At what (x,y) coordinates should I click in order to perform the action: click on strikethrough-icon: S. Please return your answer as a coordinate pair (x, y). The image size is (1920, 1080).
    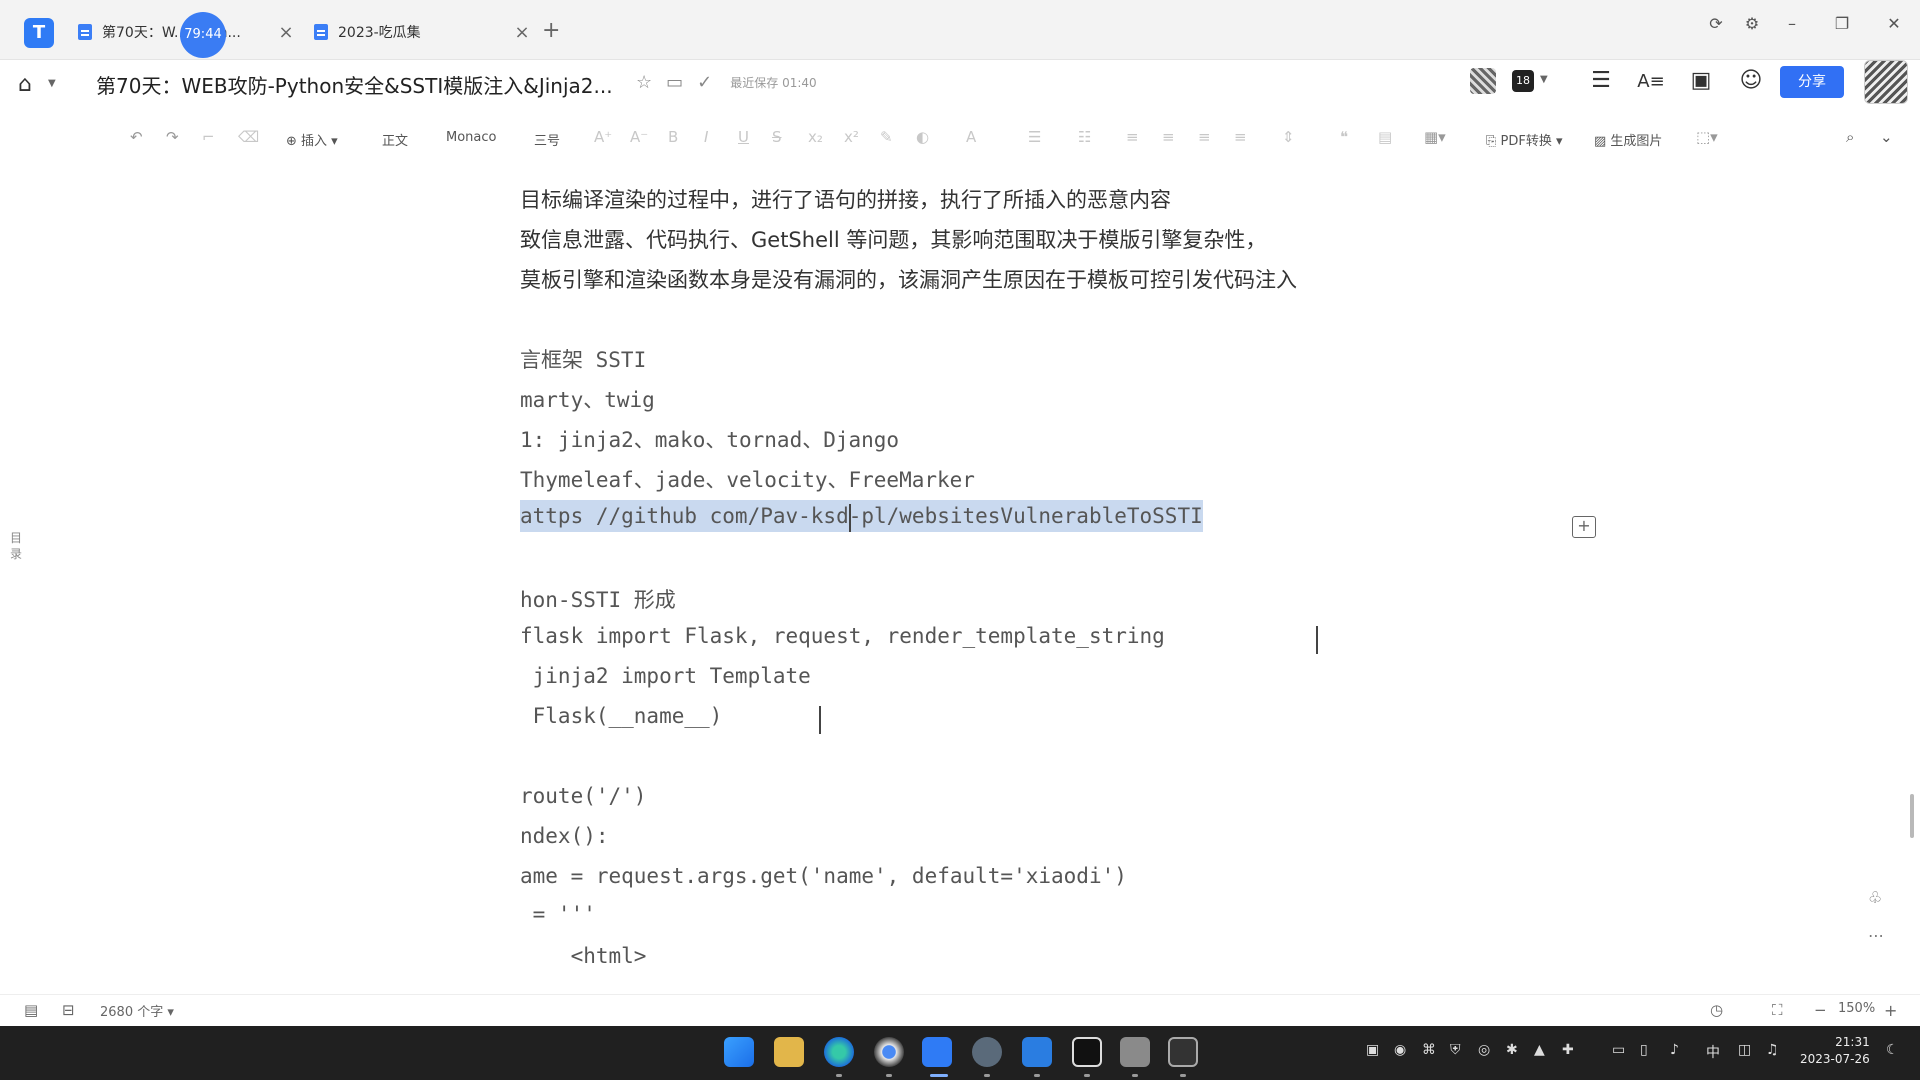
    Looking at the image, I should click on (777, 137).